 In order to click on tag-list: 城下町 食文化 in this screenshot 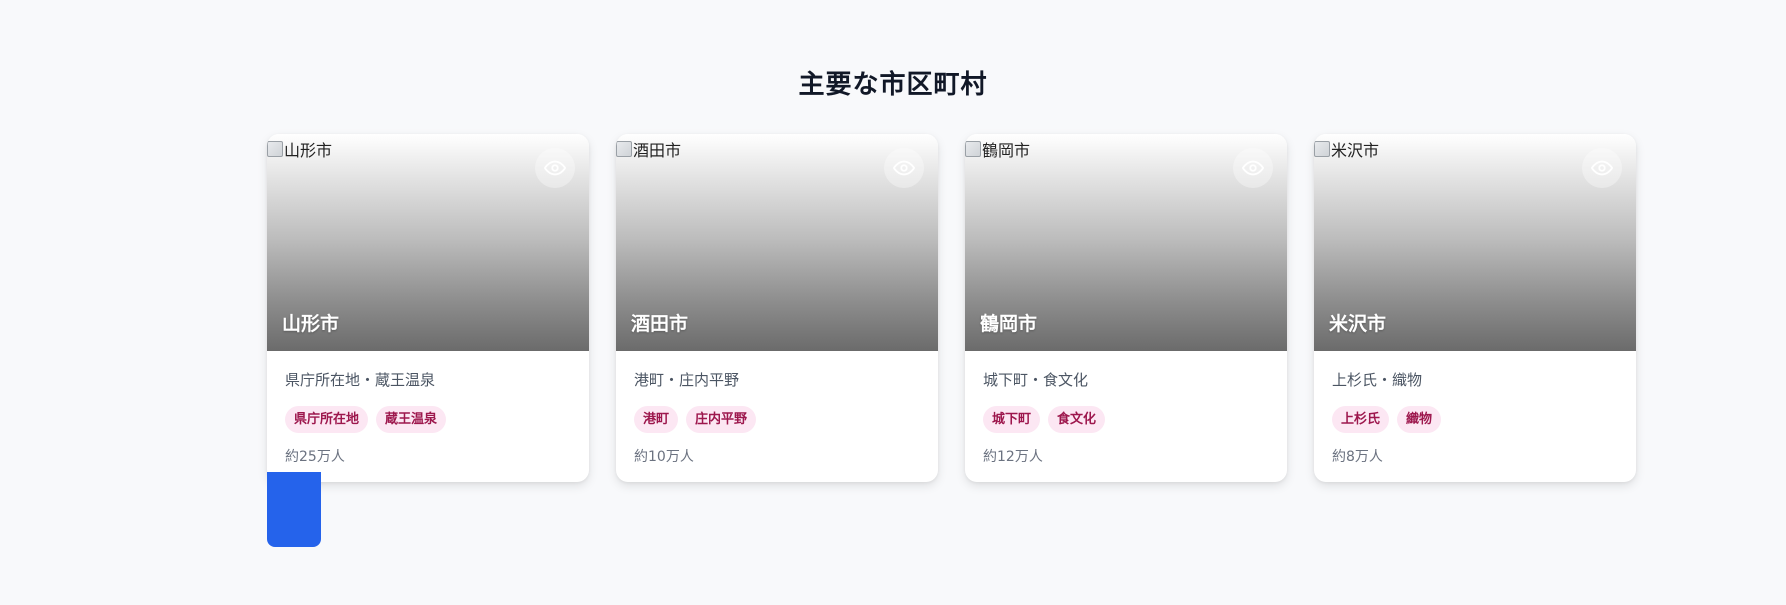, I will do `click(1126, 419)`.